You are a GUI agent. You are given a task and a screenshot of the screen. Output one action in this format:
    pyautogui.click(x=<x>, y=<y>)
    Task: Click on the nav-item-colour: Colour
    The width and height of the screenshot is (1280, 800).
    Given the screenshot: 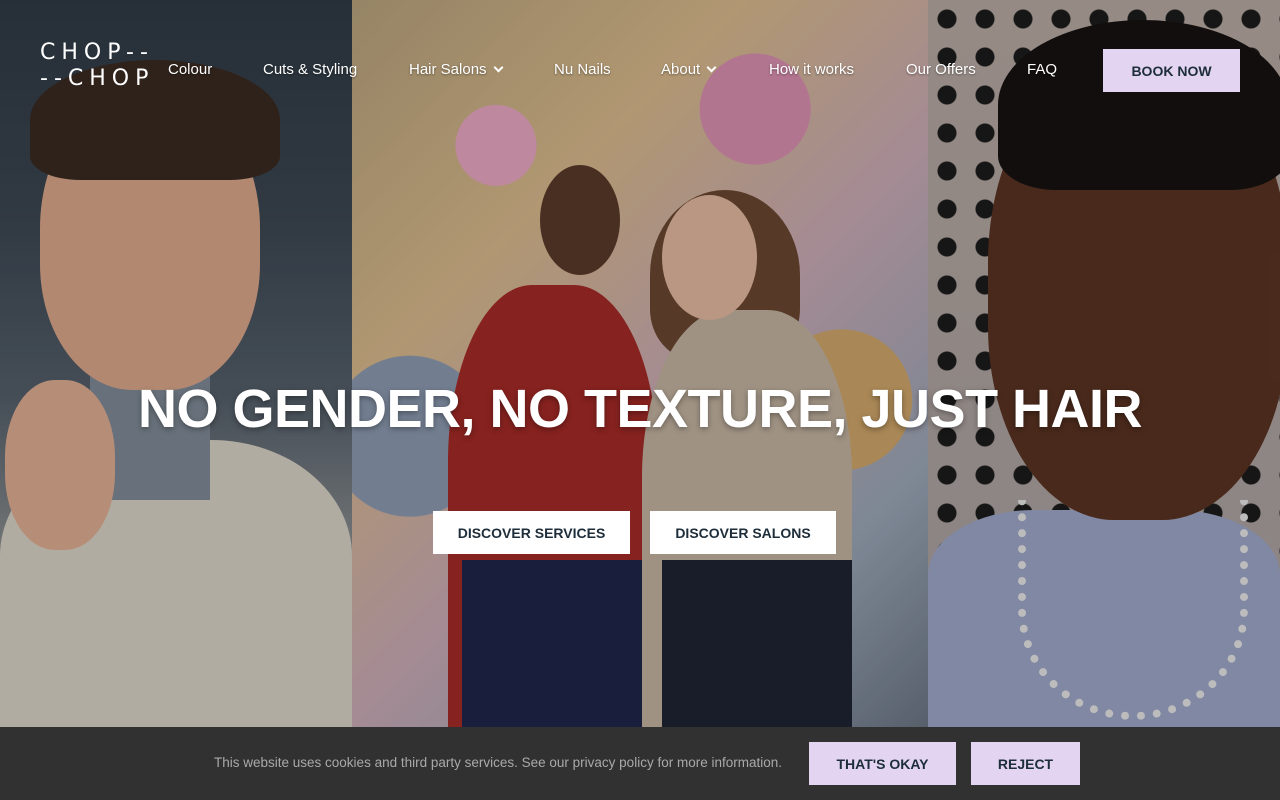 What is the action you would take?
    pyautogui.click(x=190, y=69)
    